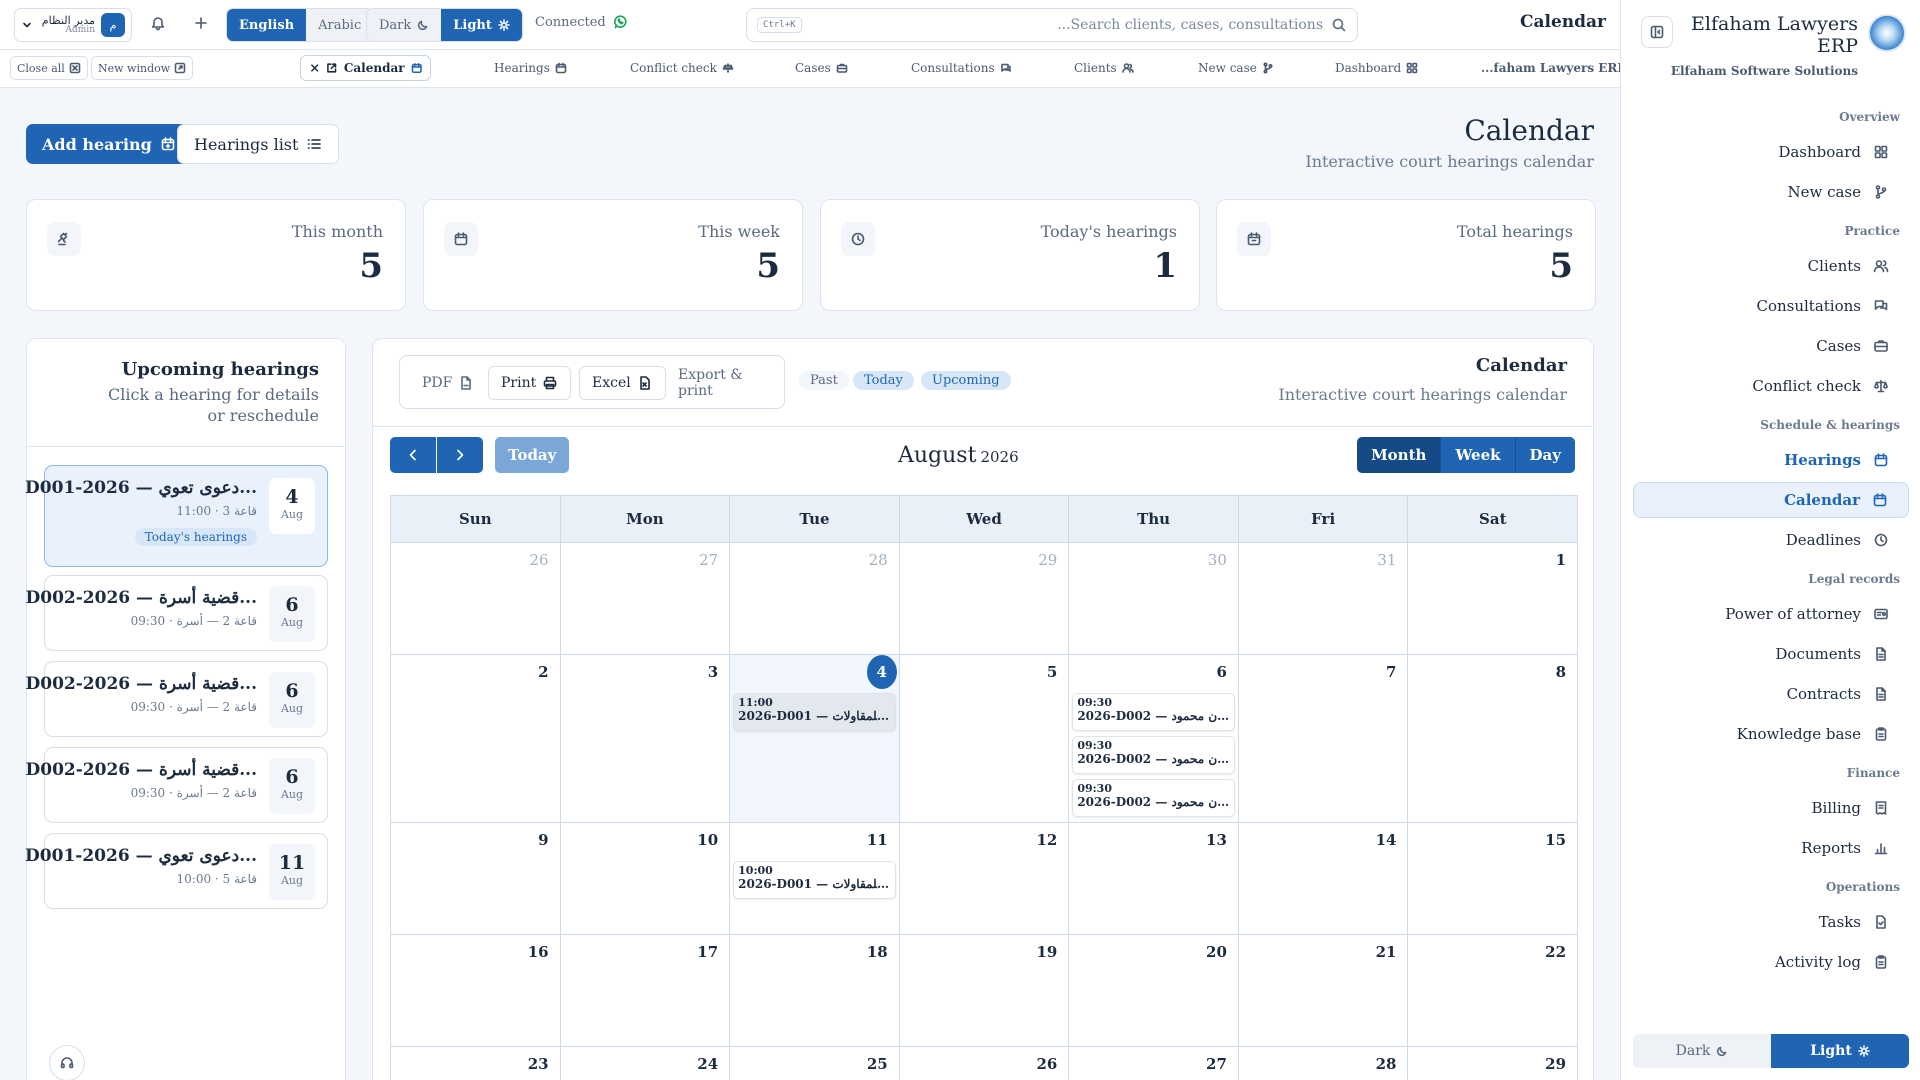 The width and height of the screenshot is (1920, 1080). Describe the element at coordinates (1771, 152) in the screenshot. I see `sidebar-item-dashboard: Dashboard` at that location.